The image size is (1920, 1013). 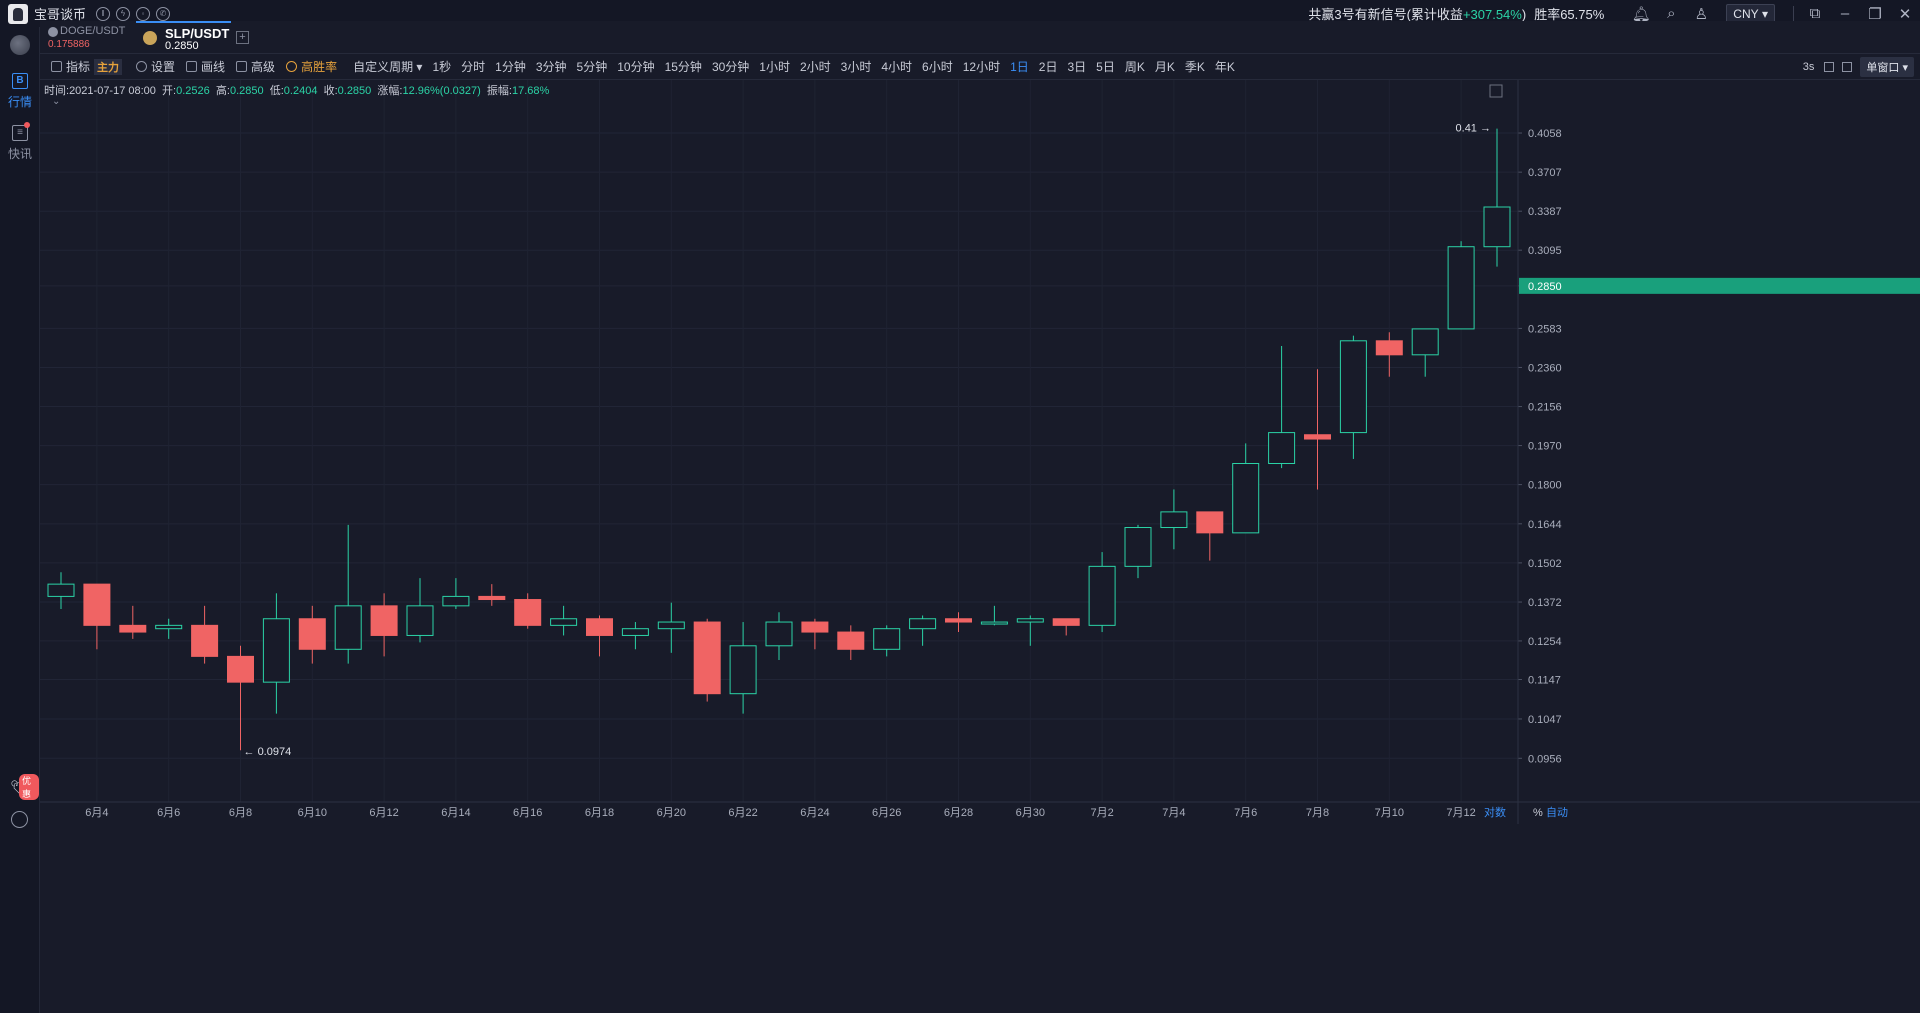 What do you see at coordinates (56, 101) in the screenshot?
I see `chevron-down-icon: ⌄` at bounding box center [56, 101].